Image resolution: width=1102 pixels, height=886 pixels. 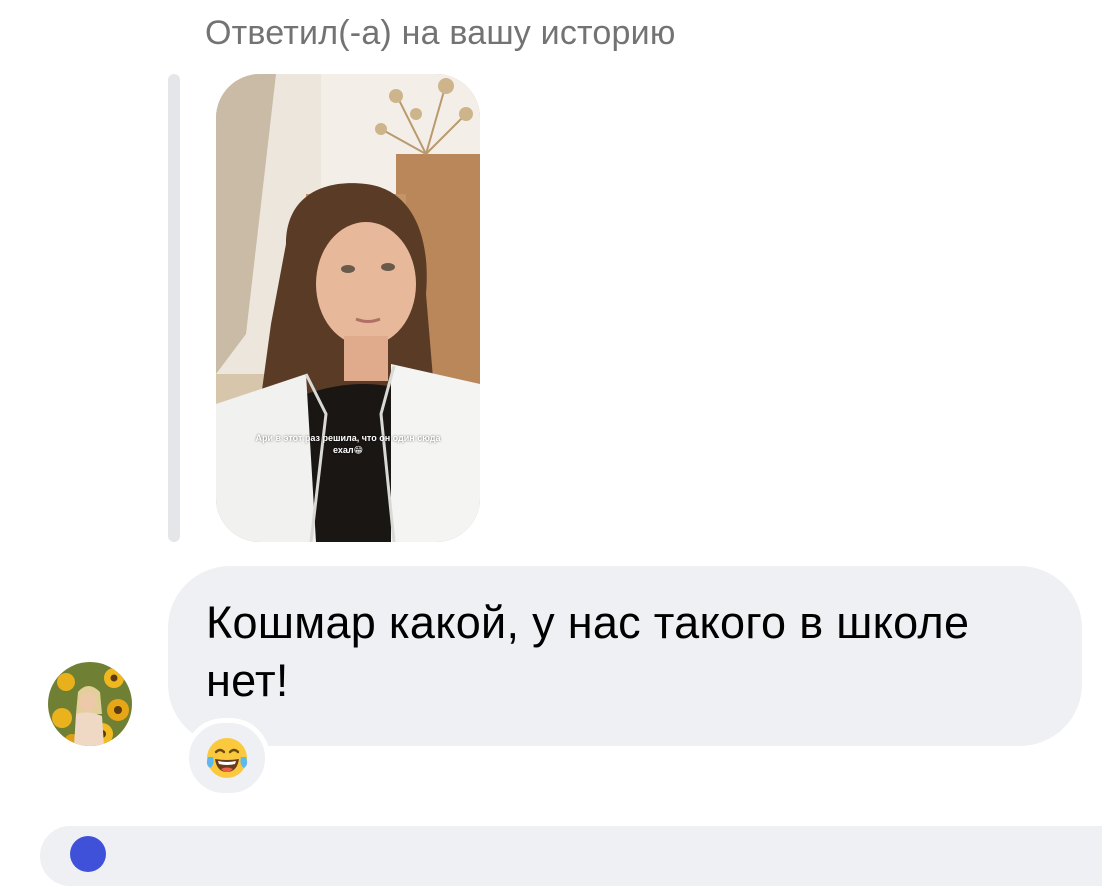 What do you see at coordinates (571, 856) in the screenshot?
I see `message-composer` at bounding box center [571, 856].